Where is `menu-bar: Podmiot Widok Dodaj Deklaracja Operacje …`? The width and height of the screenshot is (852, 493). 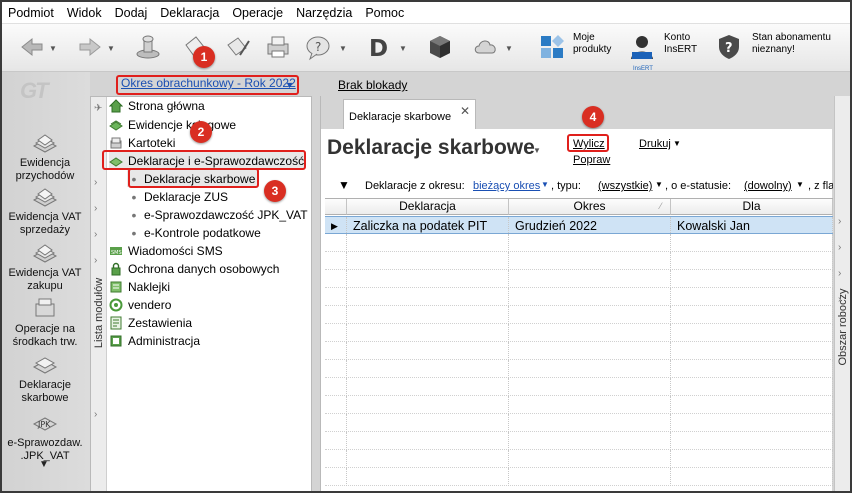 menu-bar: Podmiot Widok Dodaj Deklaracja Operacje … is located at coordinates (426, 13).